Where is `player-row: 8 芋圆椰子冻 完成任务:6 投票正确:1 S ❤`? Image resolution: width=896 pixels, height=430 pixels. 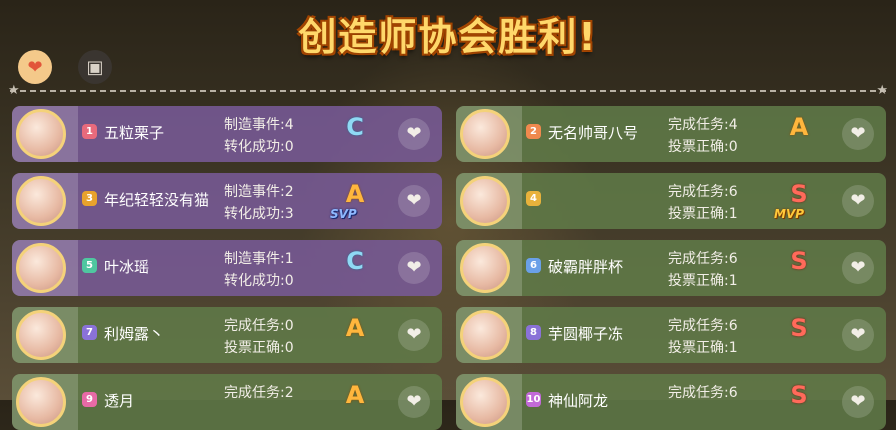 player-row: 8 芋圆椰子冻 完成任务:6 投票正确:1 S ❤ is located at coordinates (671, 335).